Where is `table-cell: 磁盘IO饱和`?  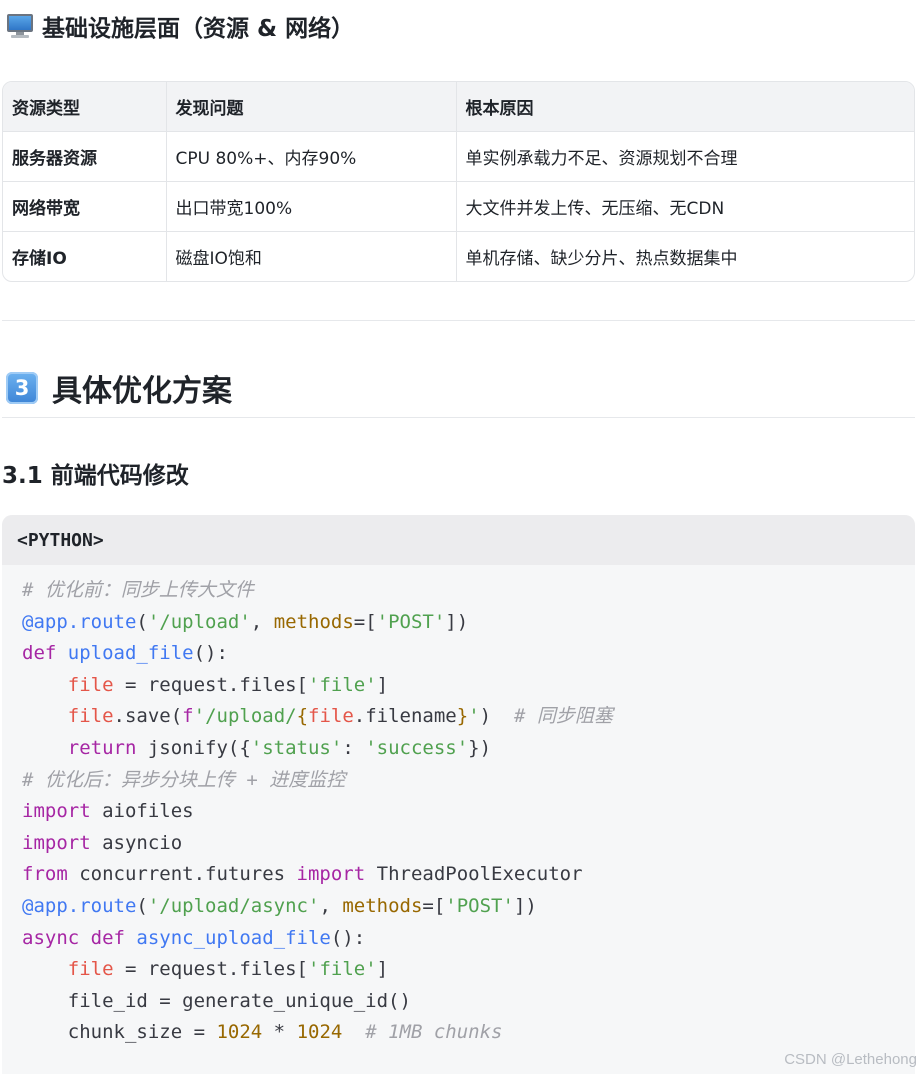
table-cell: 磁盘IO饱和 is located at coordinates (311, 256).